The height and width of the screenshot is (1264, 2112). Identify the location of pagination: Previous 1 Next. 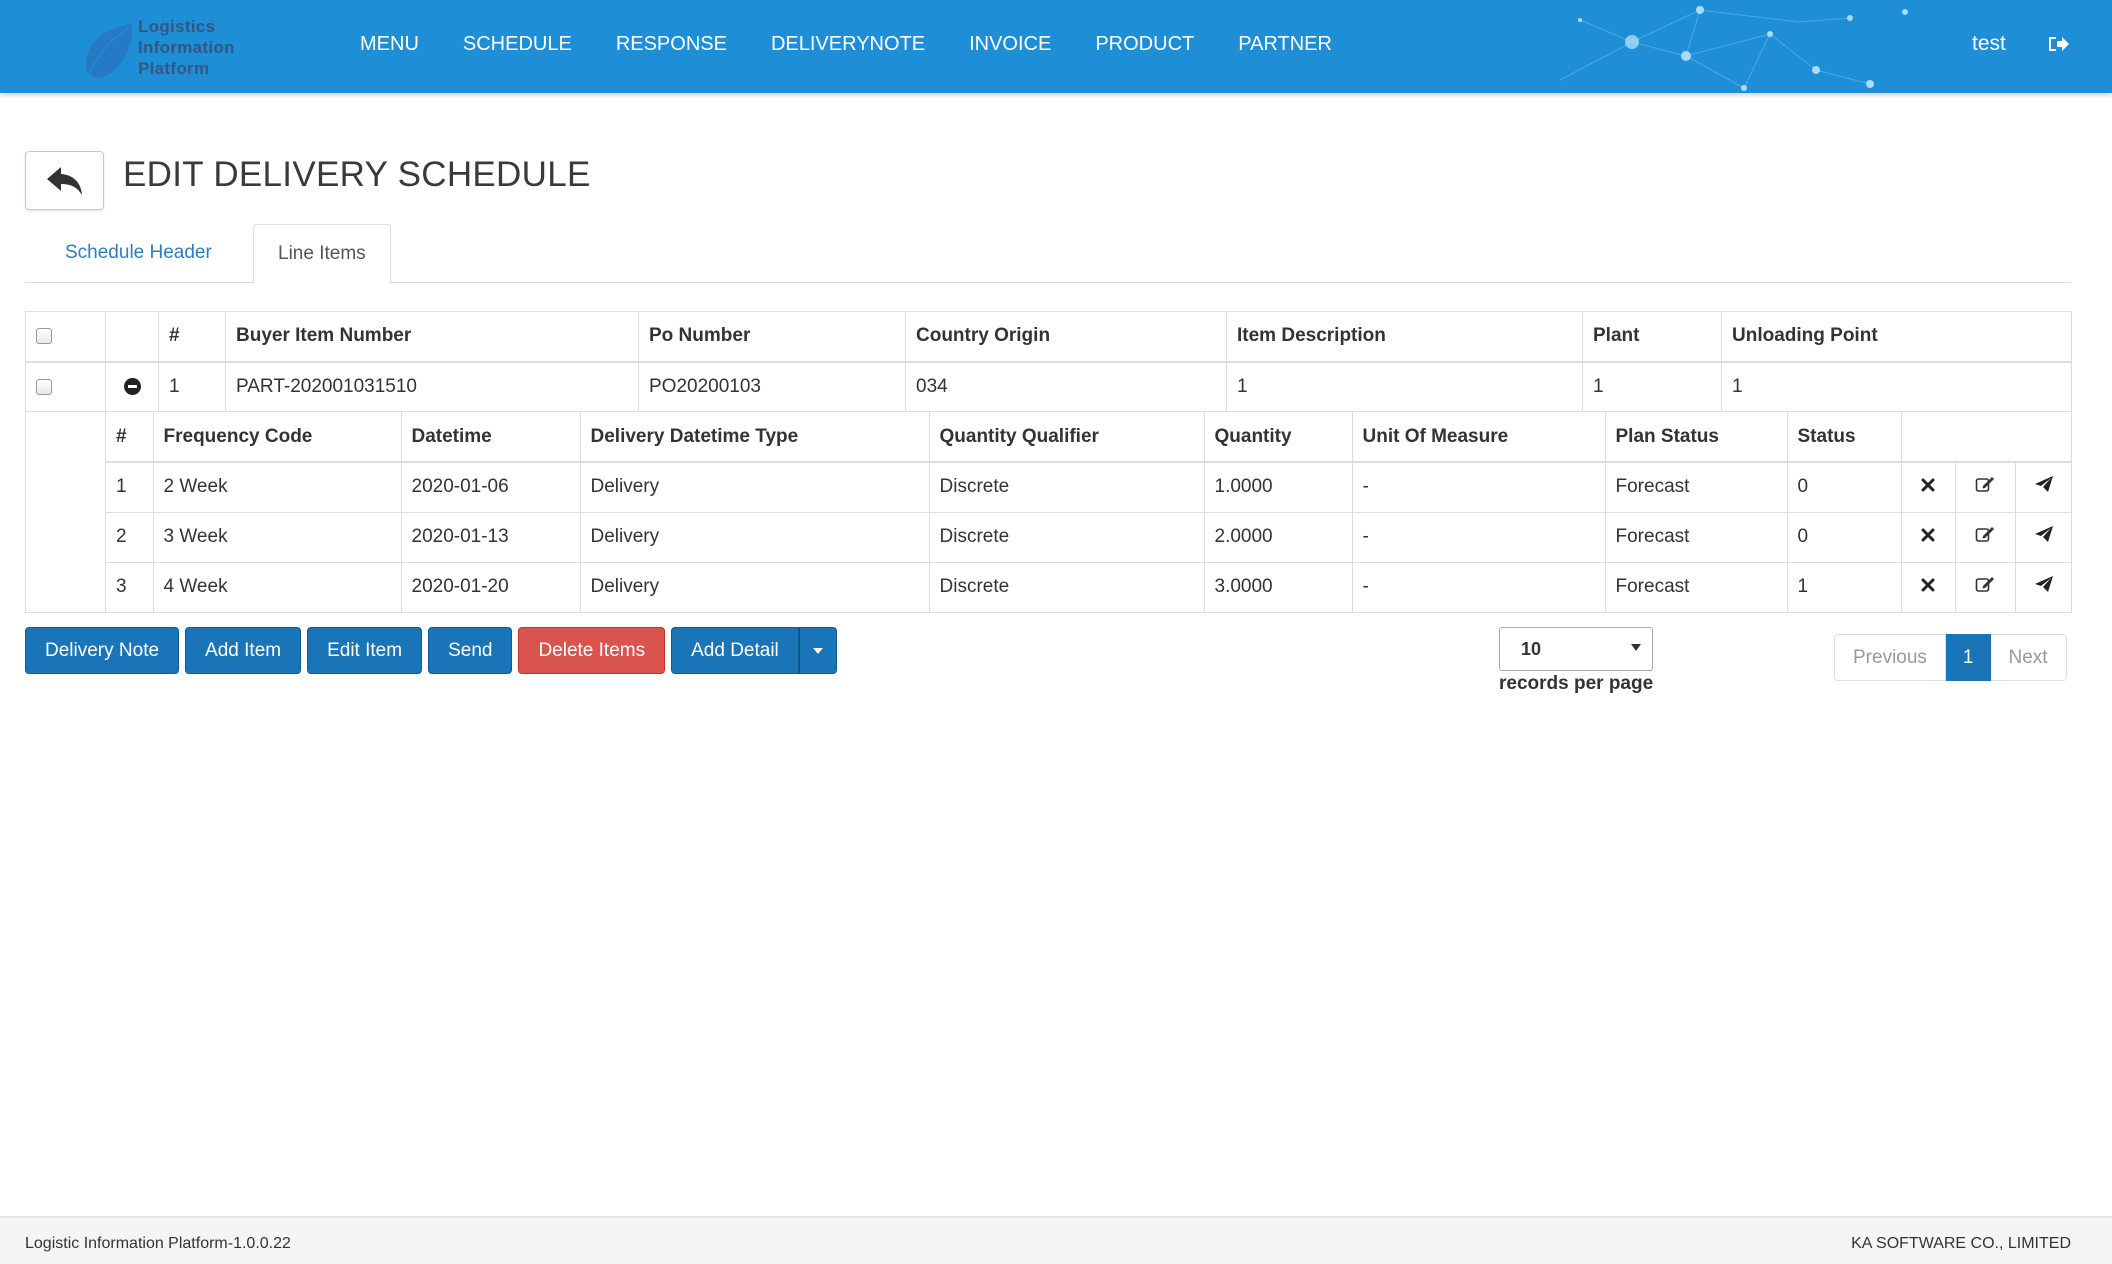
(1950, 657).